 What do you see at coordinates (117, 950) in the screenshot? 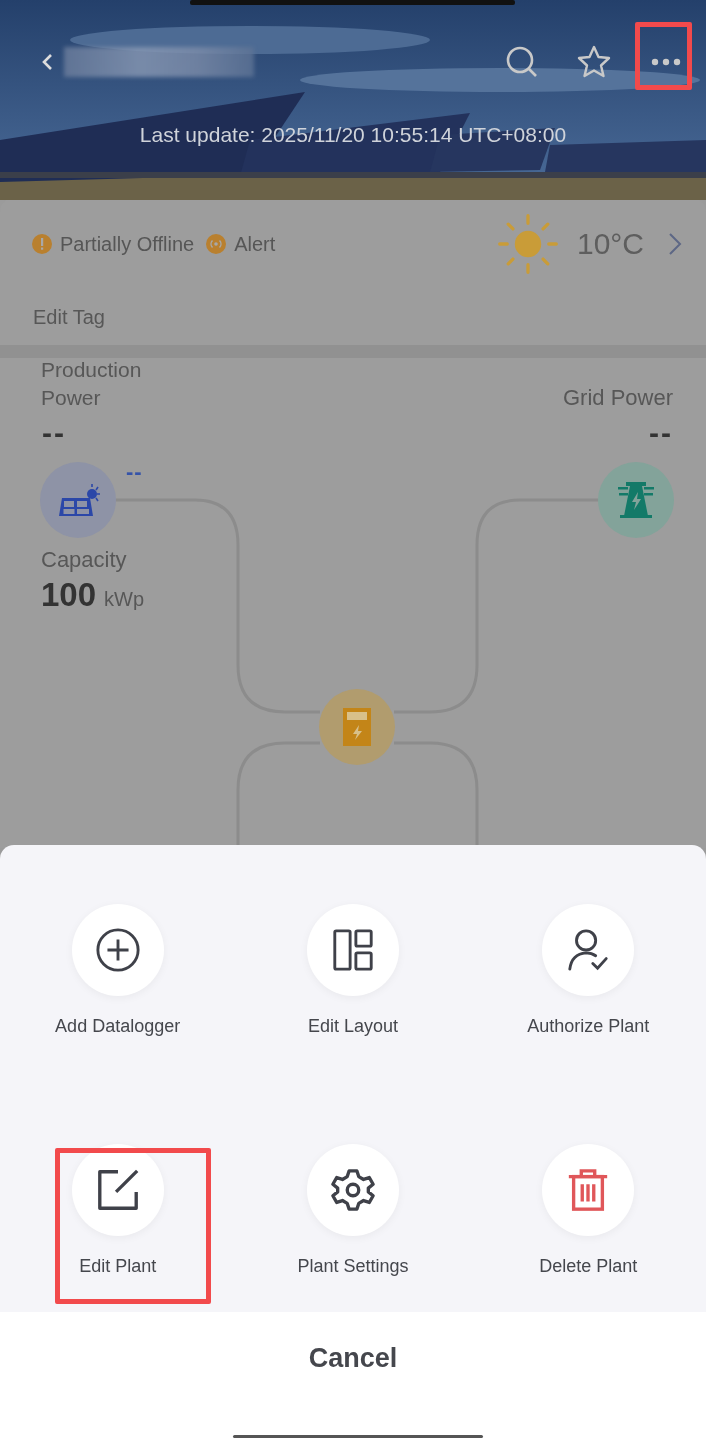
I see `plus-circle-icon` at bounding box center [117, 950].